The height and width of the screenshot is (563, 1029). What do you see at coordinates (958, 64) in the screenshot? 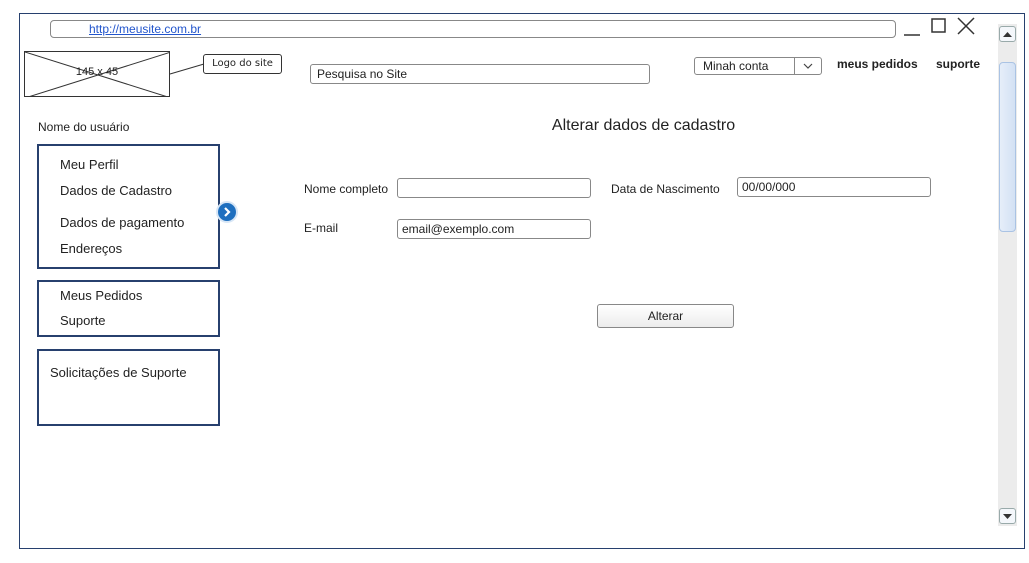
I see `support-link: suporte` at bounding box center [958, 64].